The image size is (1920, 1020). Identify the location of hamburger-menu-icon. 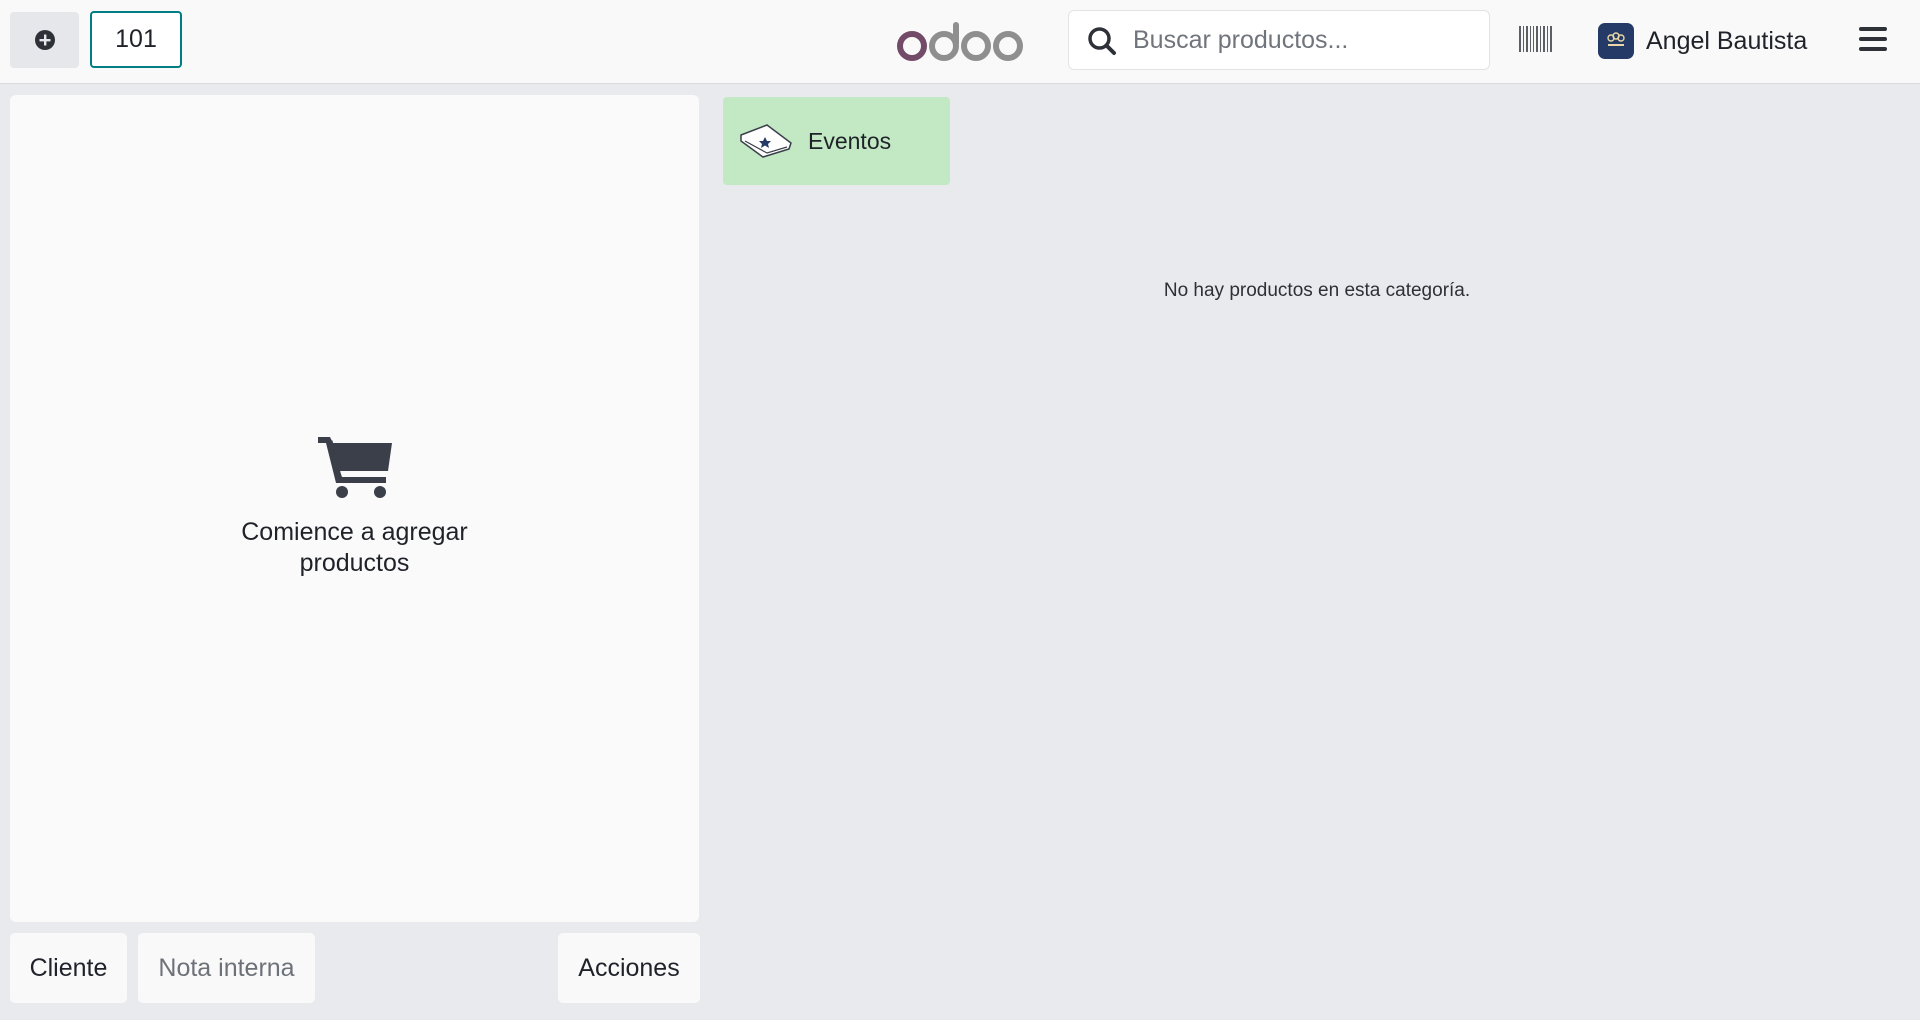
(1873, 39).